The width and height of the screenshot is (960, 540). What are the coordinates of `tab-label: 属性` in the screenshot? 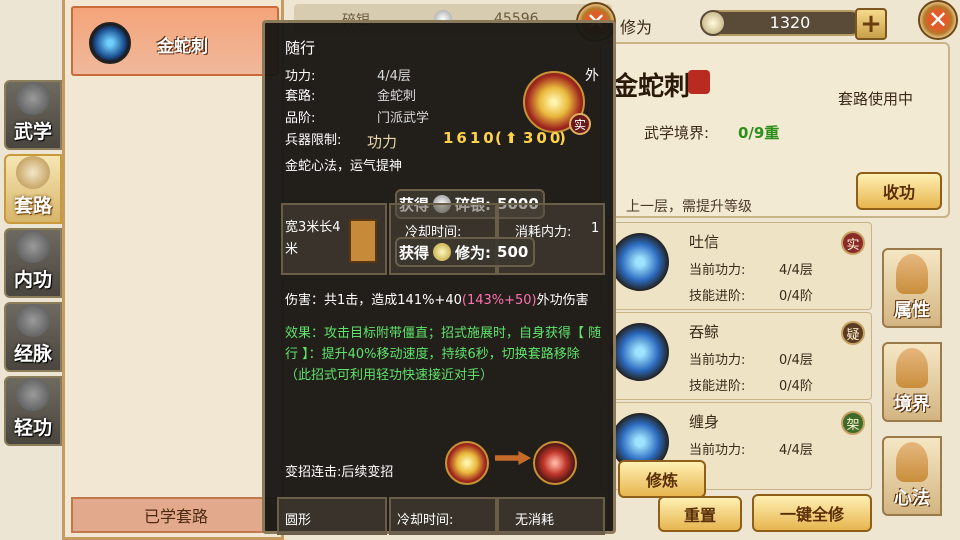 It's located at (912, 310).